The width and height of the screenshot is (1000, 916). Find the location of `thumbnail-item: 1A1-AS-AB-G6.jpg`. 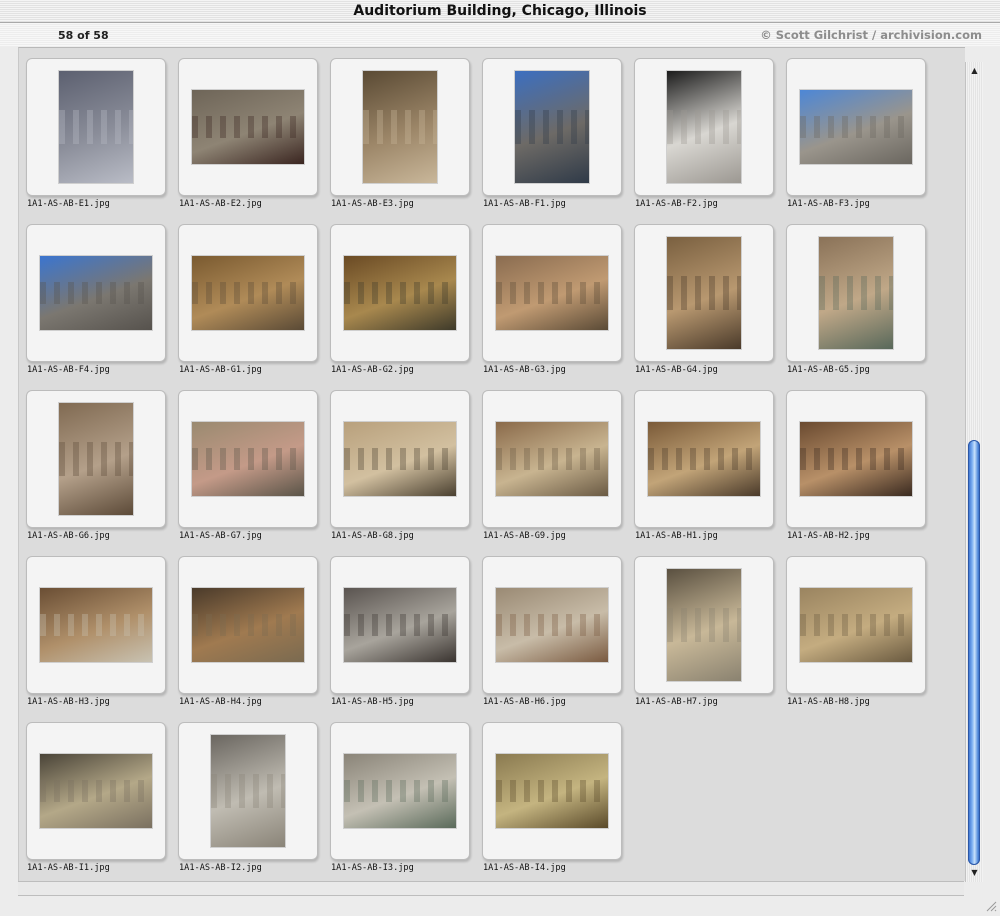

thumbnail-item: 1A1-AS-AB-G6.jpg is located at coordinates (95, 463).